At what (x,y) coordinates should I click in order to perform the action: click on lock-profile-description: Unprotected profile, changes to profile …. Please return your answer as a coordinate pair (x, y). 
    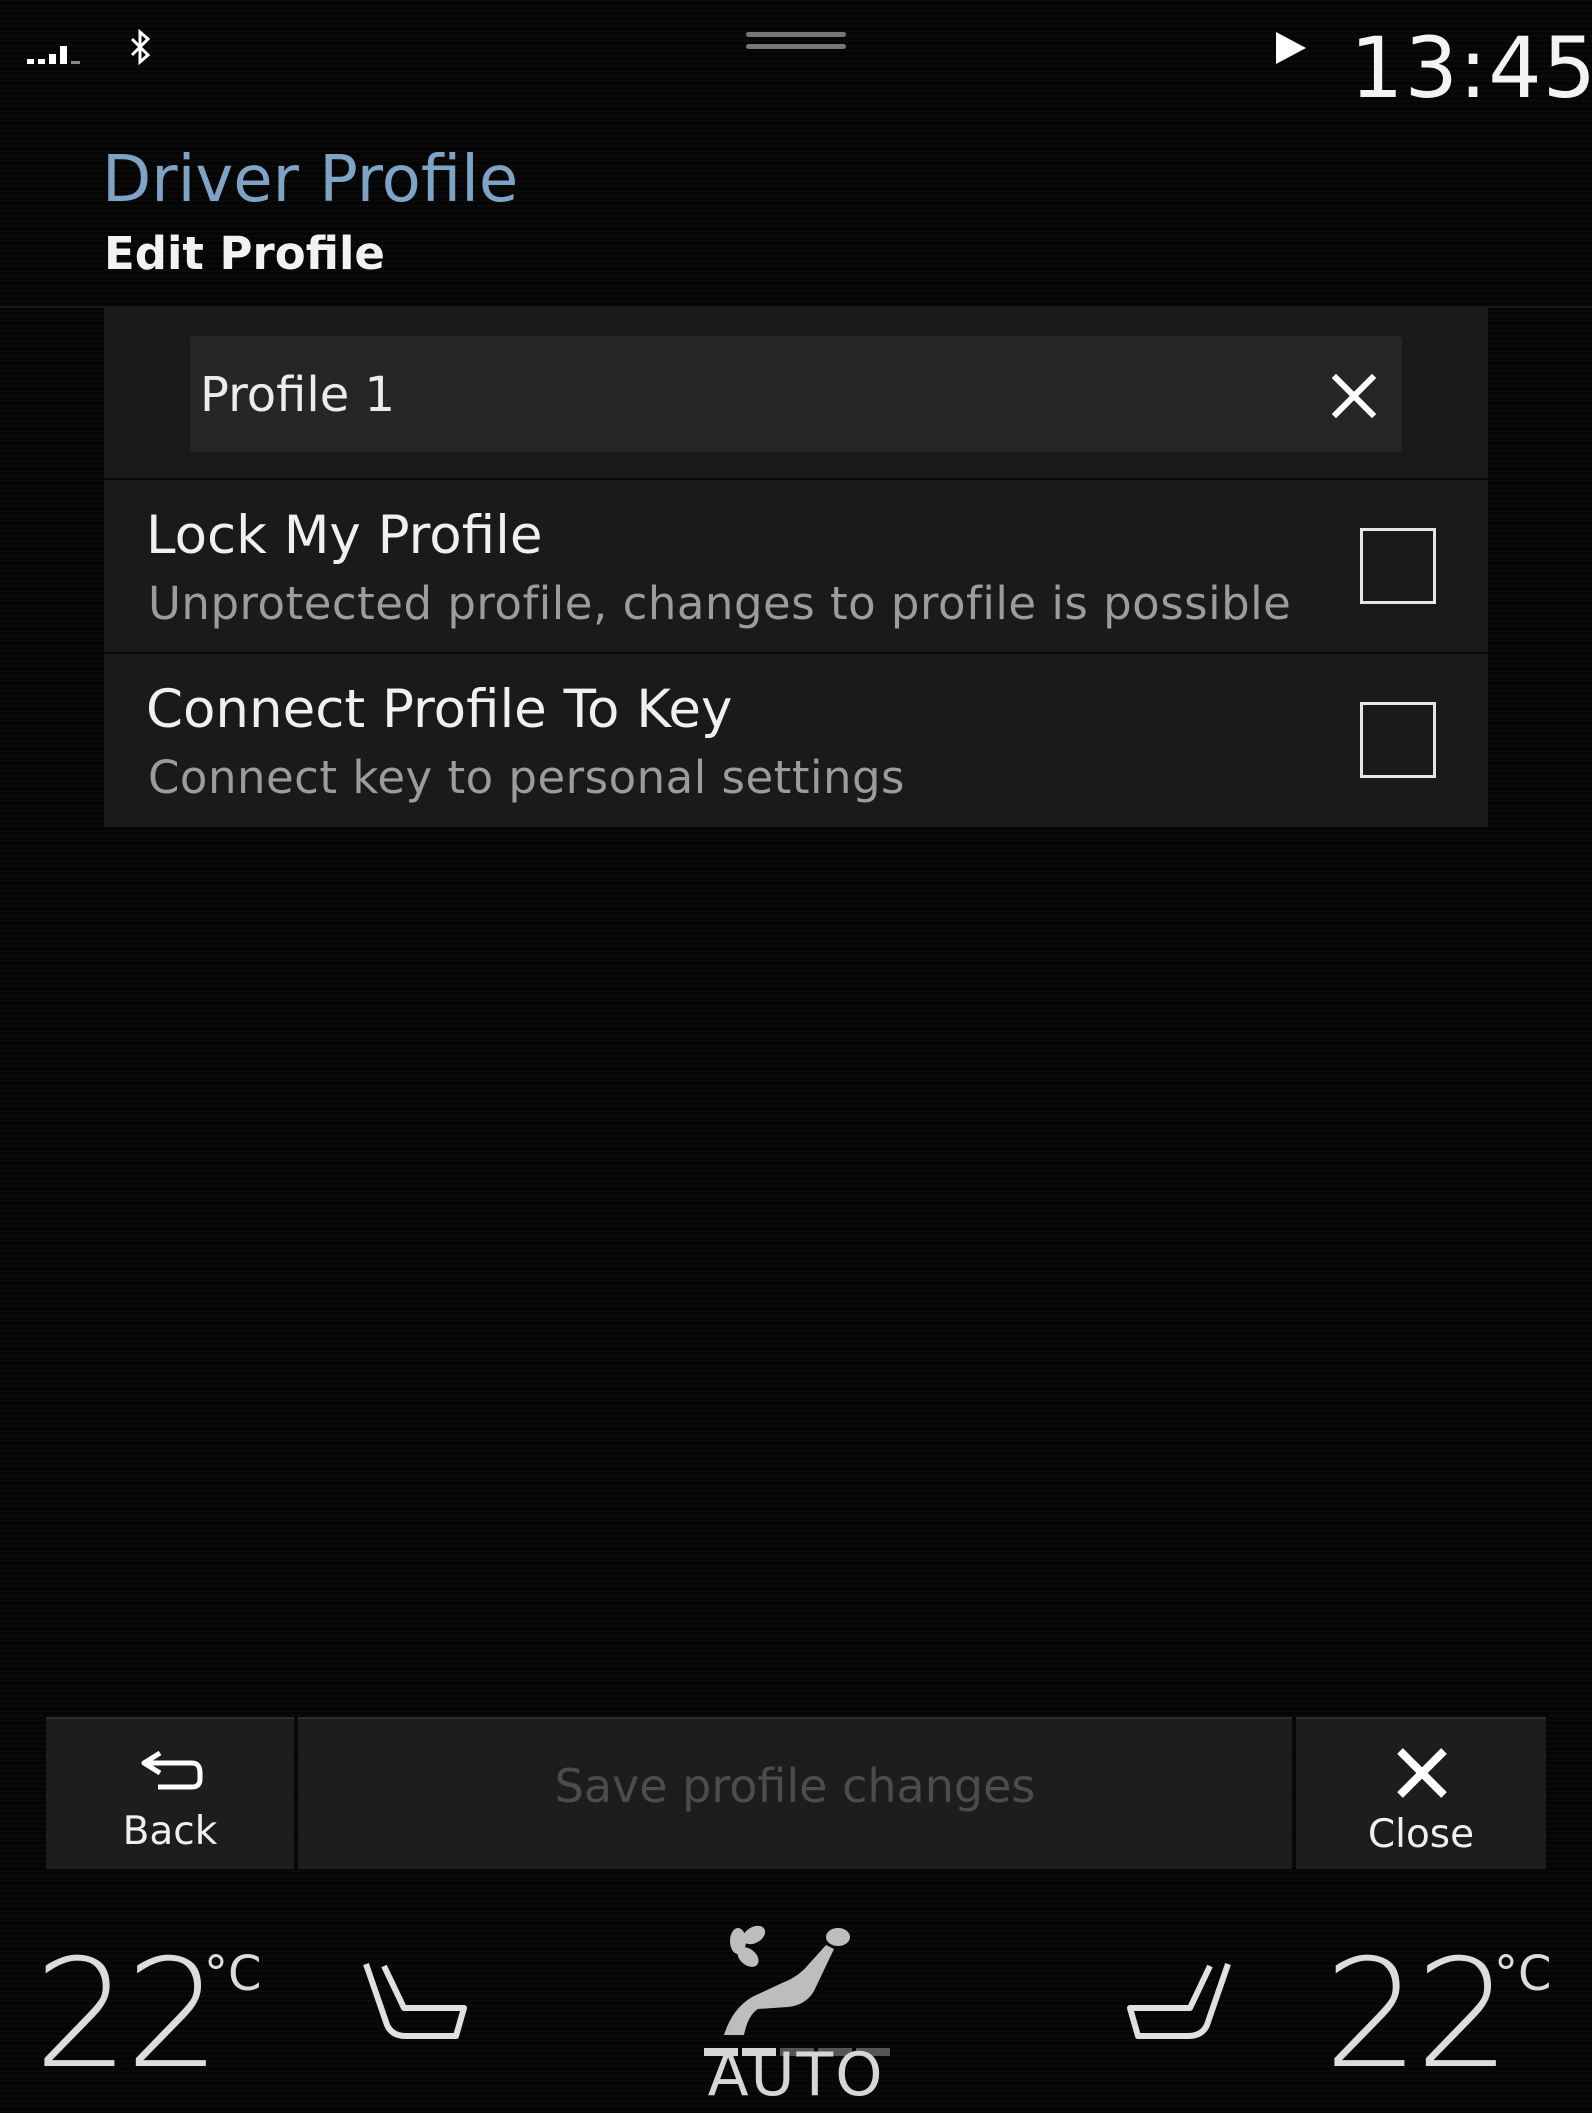
    Looking at the image, I should click on (720, 603).